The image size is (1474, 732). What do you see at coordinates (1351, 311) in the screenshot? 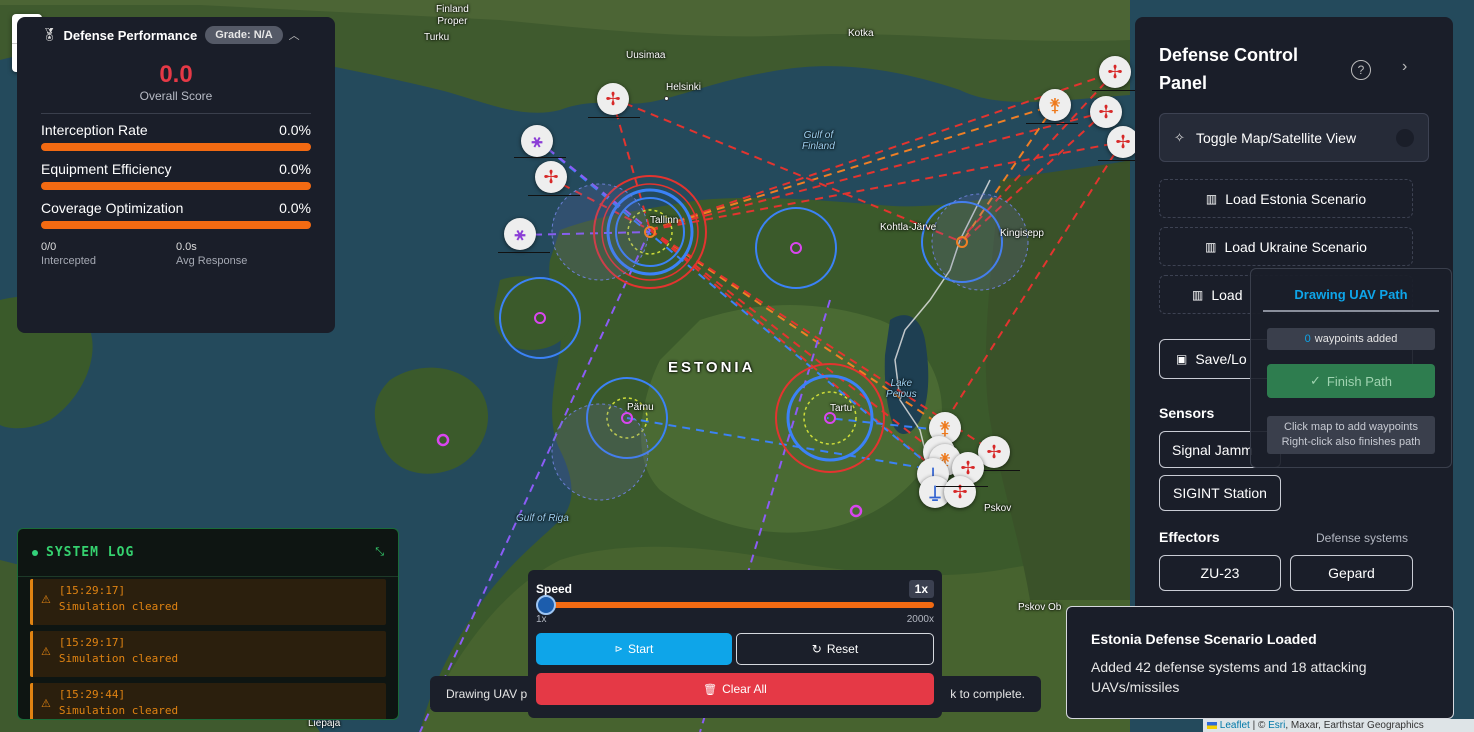
I see `divider` at bounding box center [1351, 311].